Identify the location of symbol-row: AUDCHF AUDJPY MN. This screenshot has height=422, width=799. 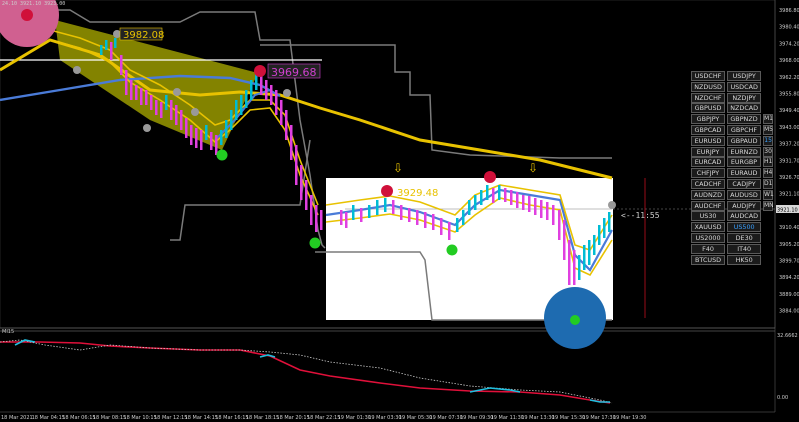
(732, 205).